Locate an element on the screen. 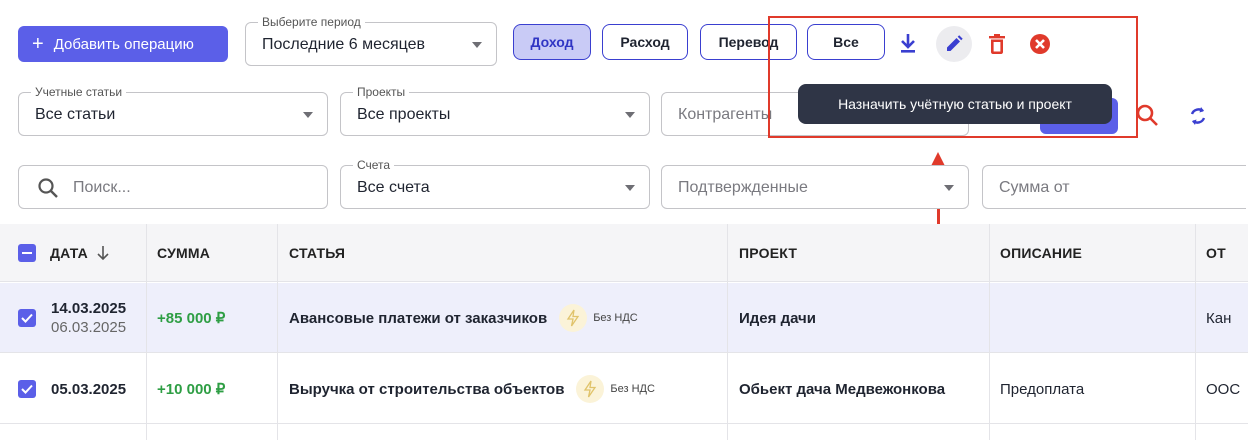 This screenshot has width=1248, height=440. row-project: Идея дачи is located at coordinates (777, 318).